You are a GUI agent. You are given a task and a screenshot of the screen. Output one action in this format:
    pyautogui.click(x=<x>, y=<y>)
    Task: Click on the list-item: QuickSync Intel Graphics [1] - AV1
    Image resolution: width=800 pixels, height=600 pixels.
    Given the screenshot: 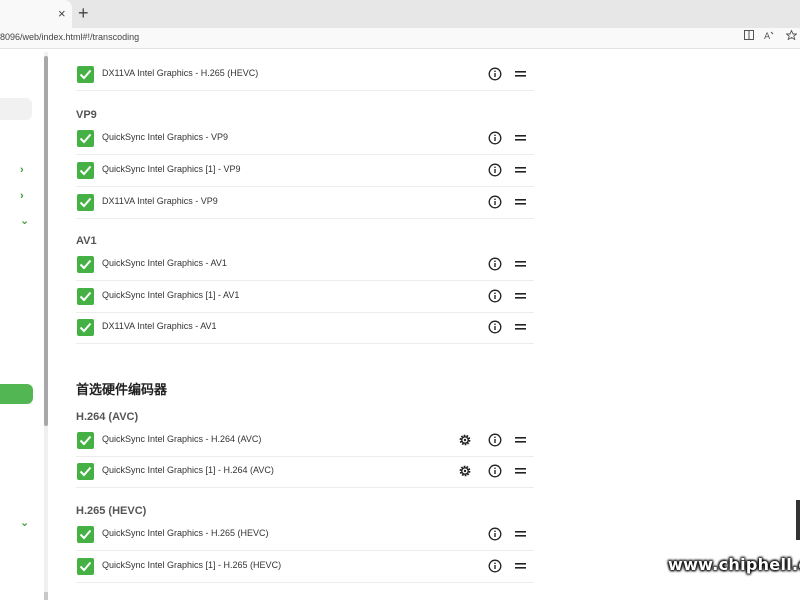 What is the action you would take?
    pyautogui.click(x=305, y=297)
    